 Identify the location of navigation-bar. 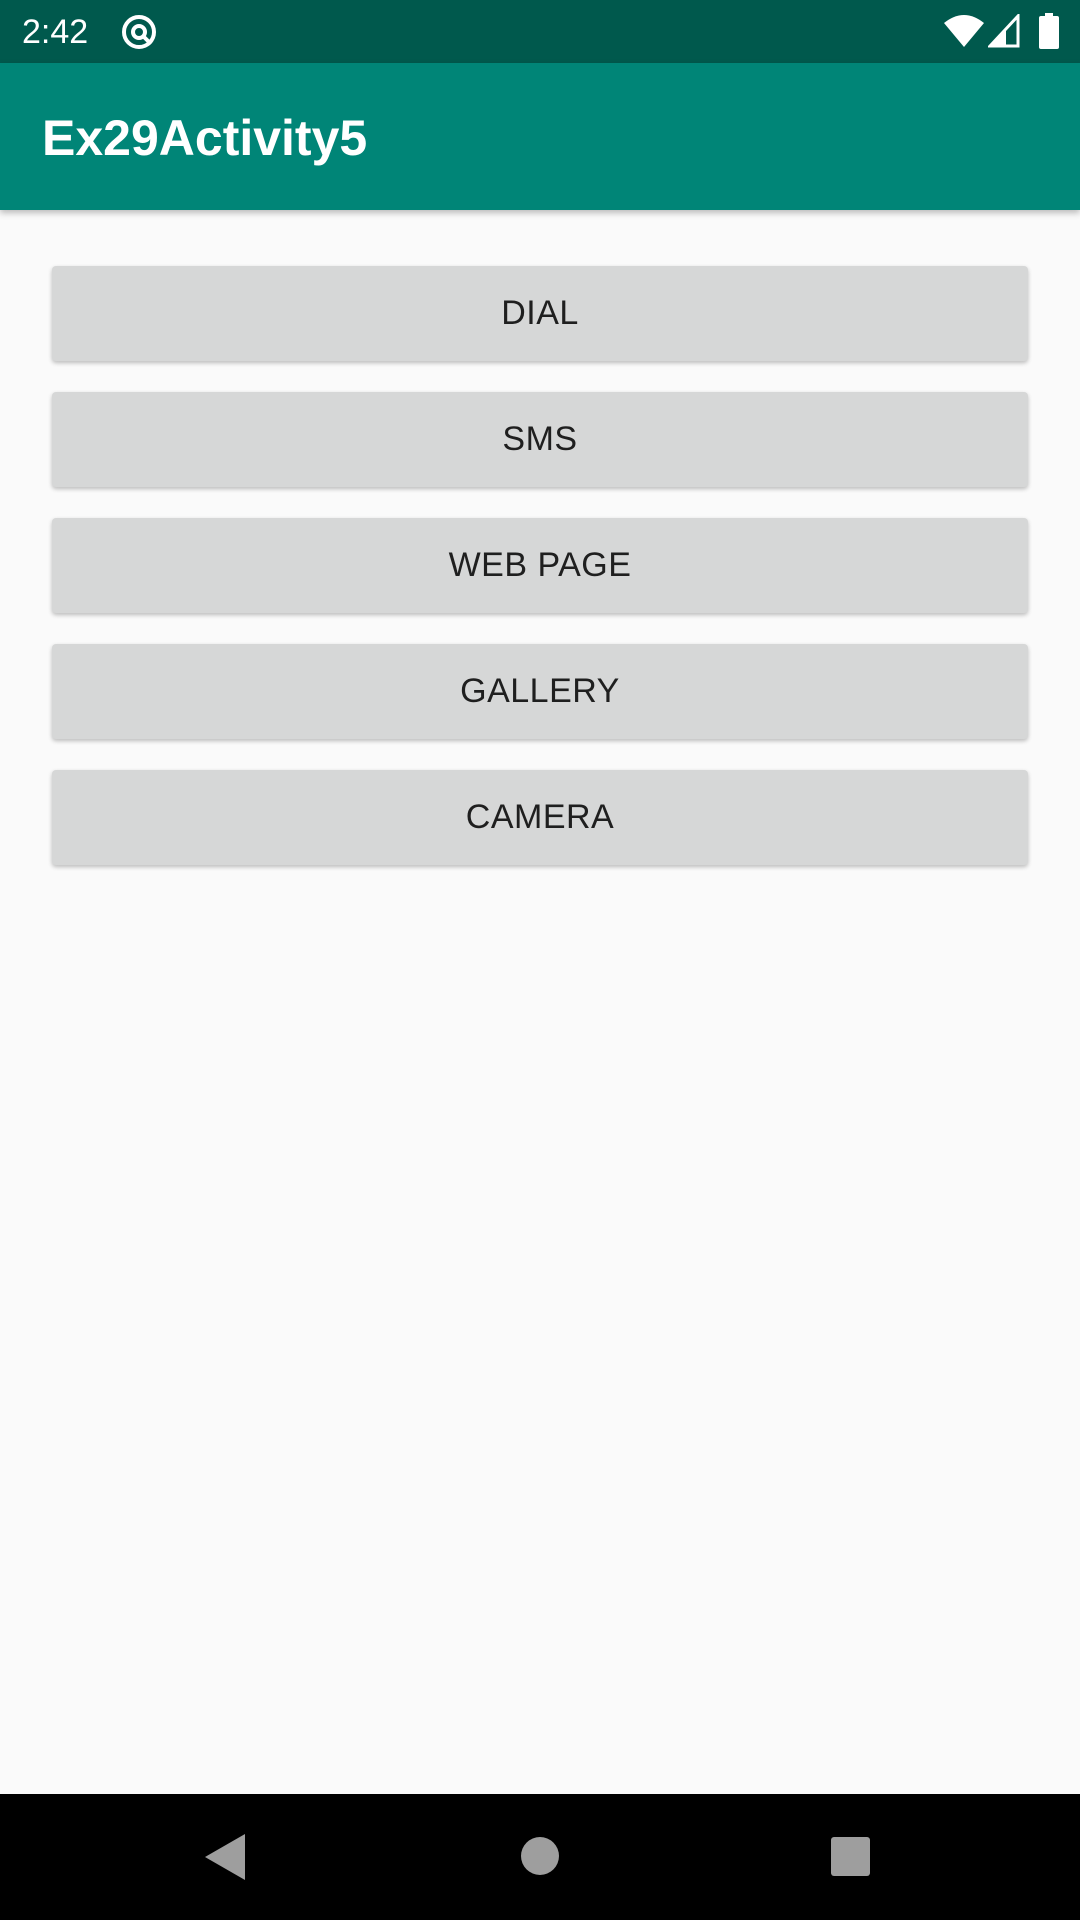
(540, 1857).